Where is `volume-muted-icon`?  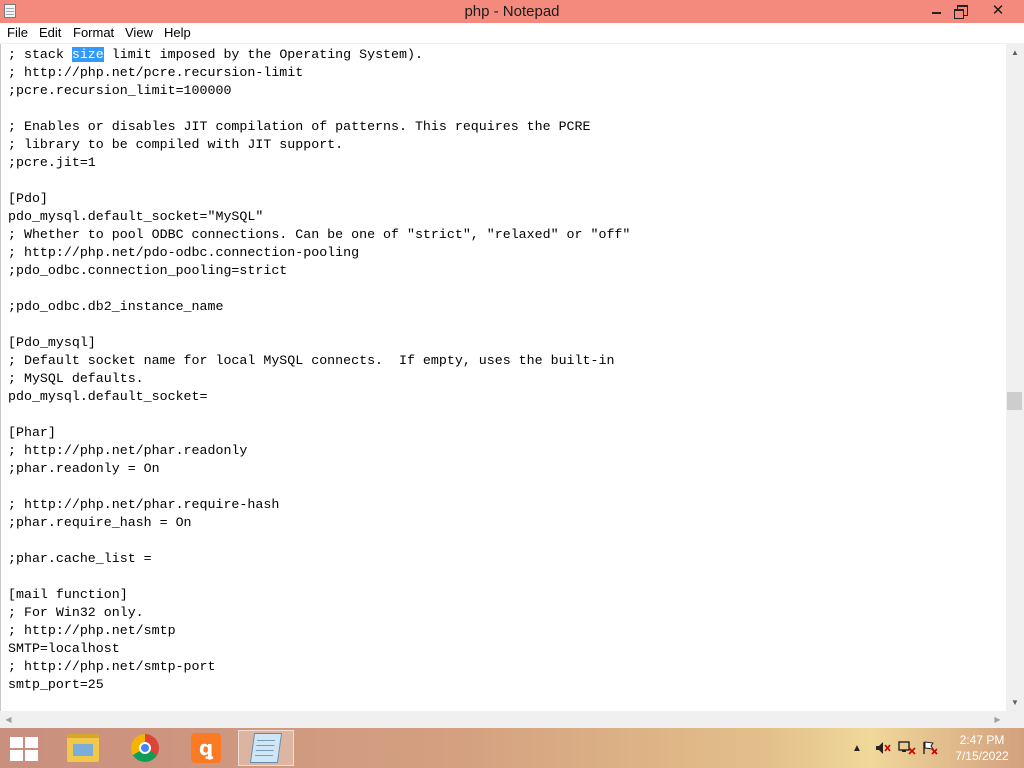
volume-muted-icon is located at coordinates (883, 748).